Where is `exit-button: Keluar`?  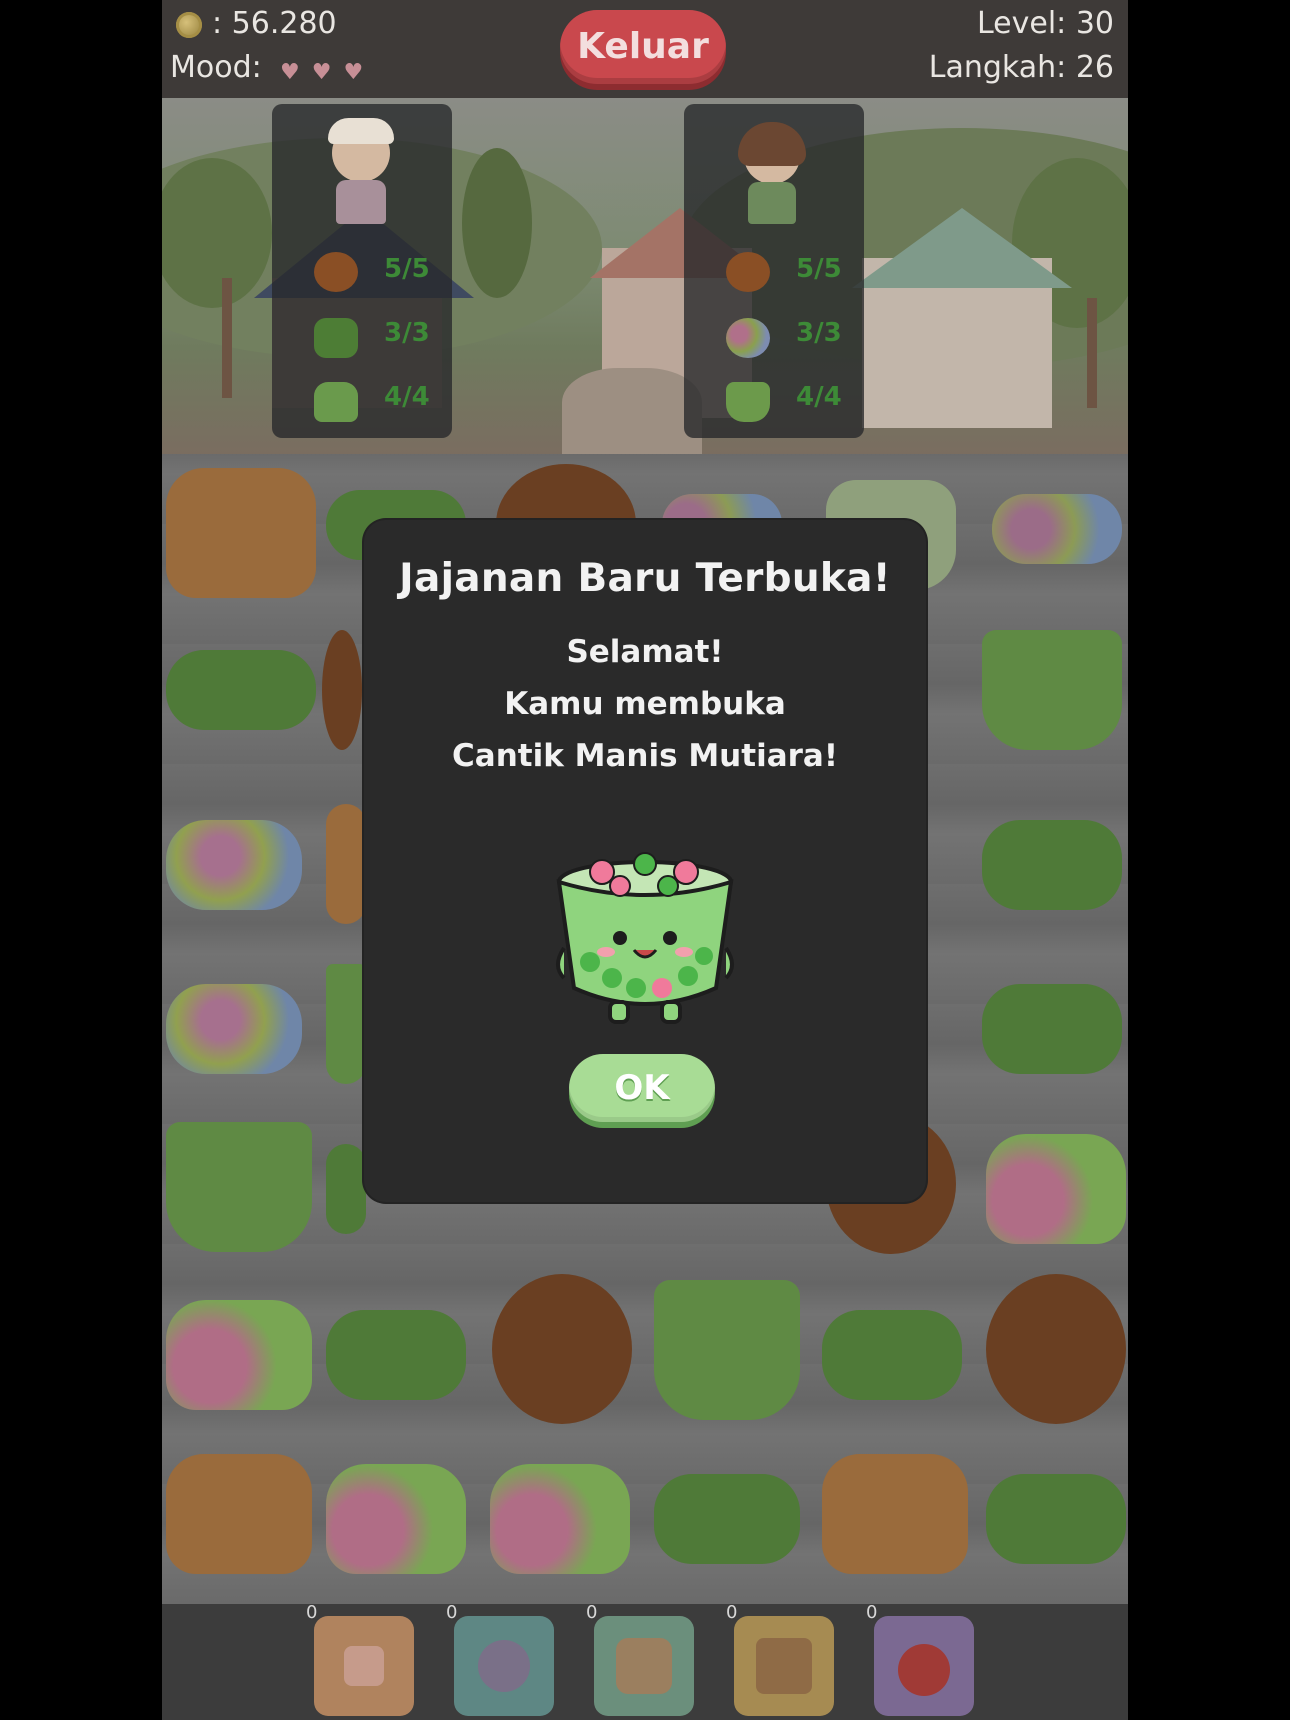 exit-button: Keluar is located at coordinates (643, 47).